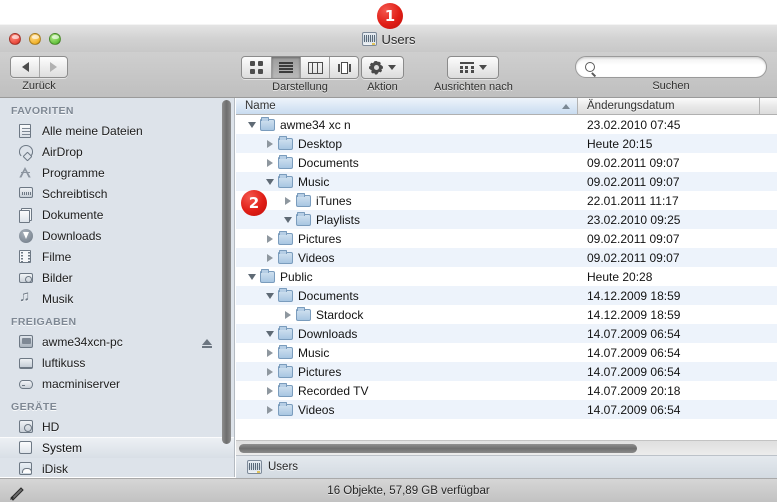  Describe the element at coordinates (27, 426) in the screenshot. I see `harddisk-icon` at that location.